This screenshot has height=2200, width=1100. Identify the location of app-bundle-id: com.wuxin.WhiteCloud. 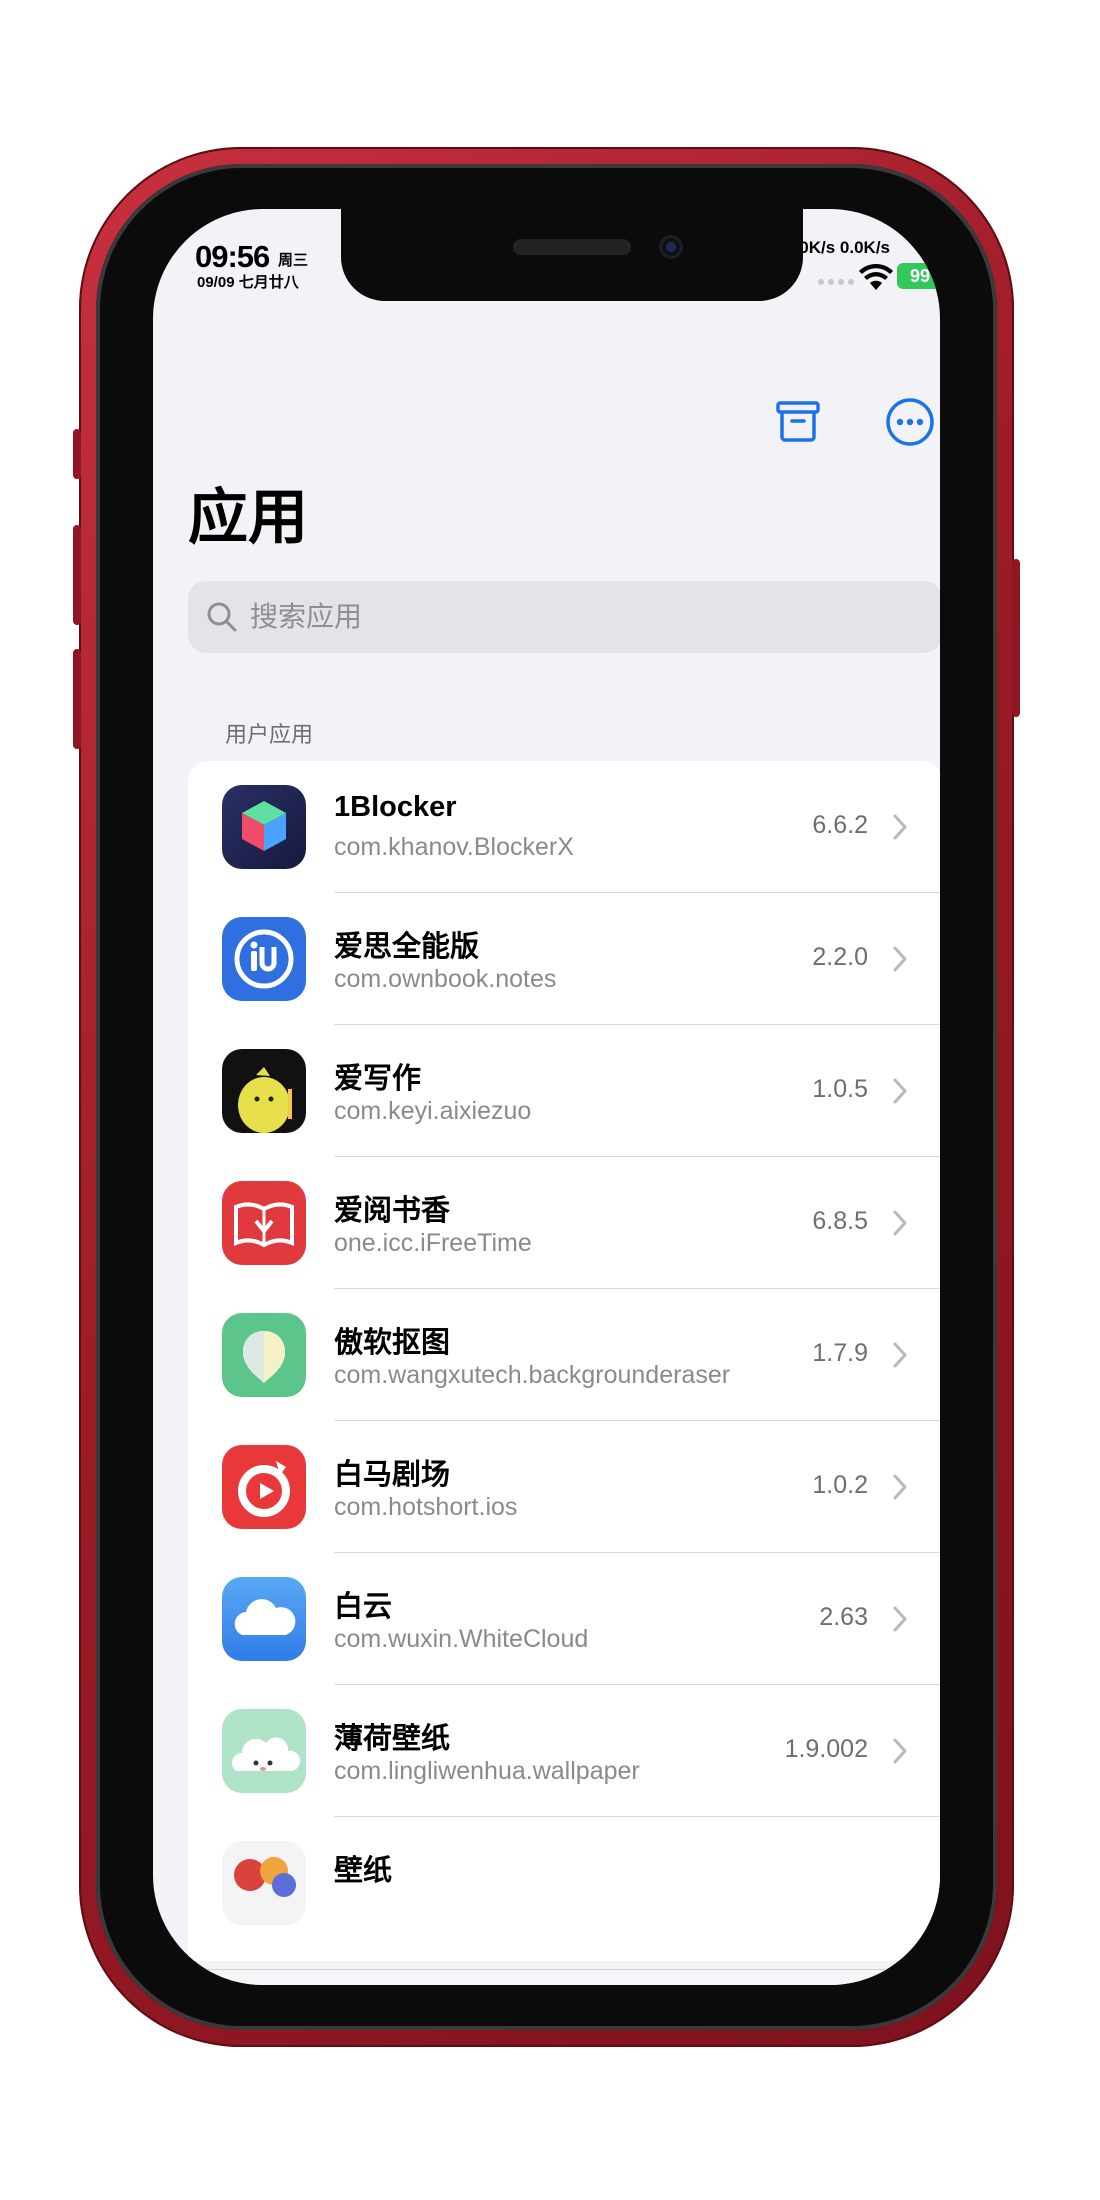
(461, 1639).